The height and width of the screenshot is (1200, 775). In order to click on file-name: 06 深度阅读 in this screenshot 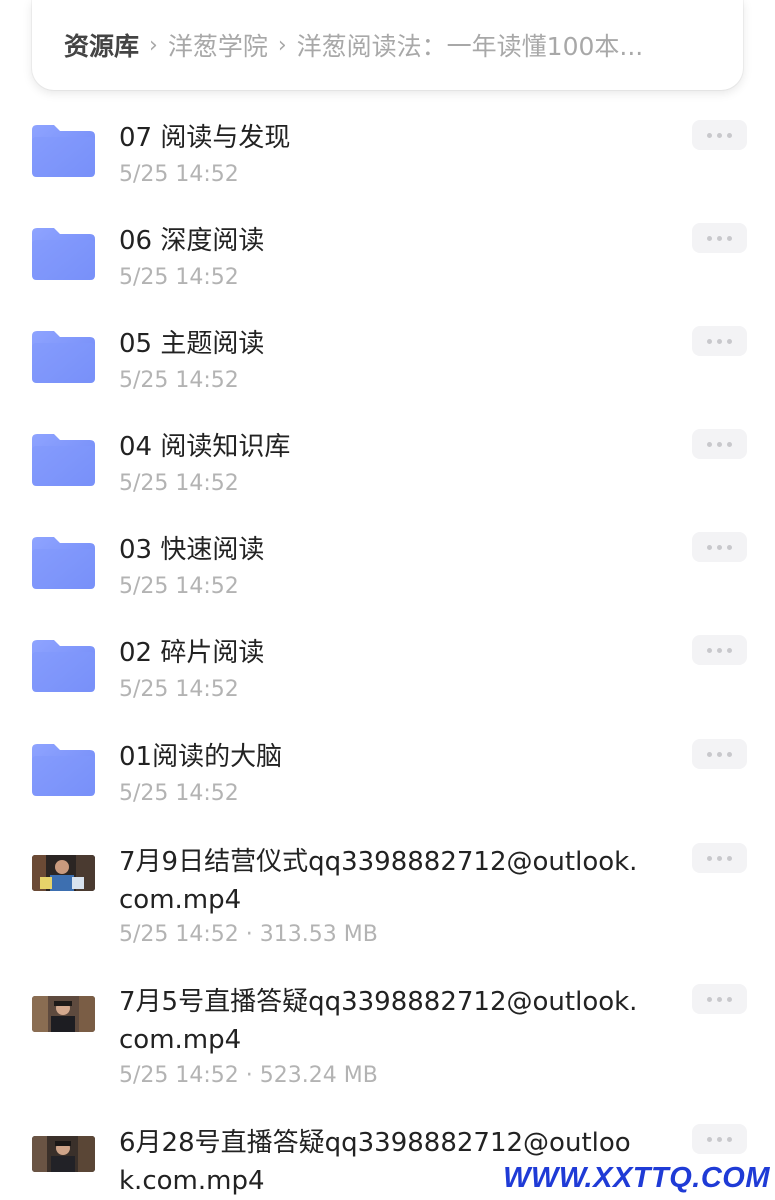, I will do `click(192, 241)`.